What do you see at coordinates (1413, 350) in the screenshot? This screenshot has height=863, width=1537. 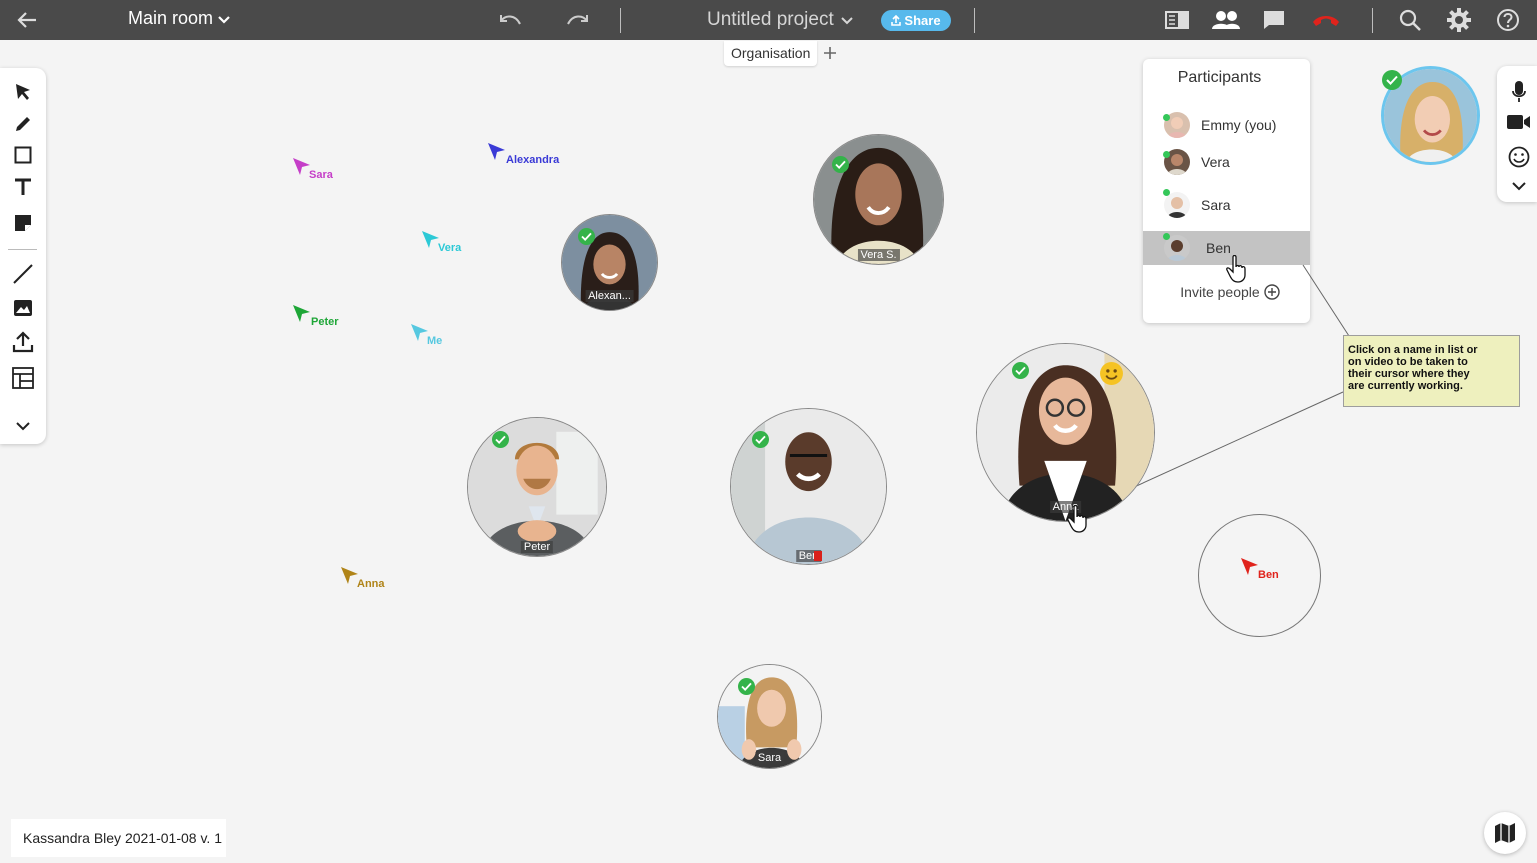 I see `tooltip-line: Click on a name in list or` at bounding box center [1413, 350].